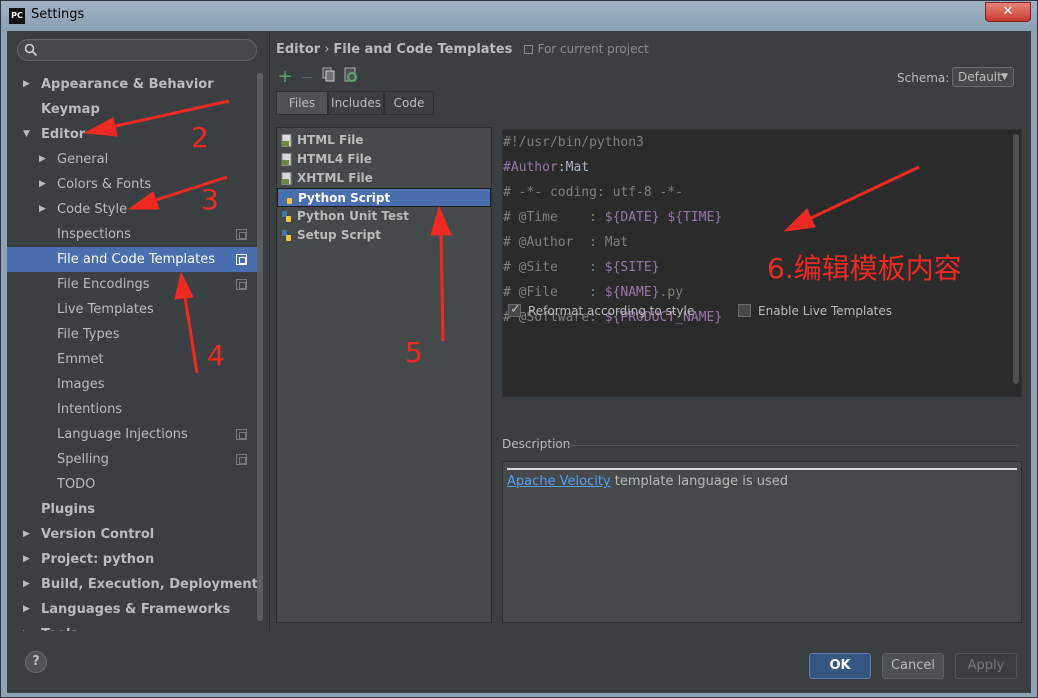  I want to click on sidebar-item-tools: ▶ Tools, so click(135, 626).